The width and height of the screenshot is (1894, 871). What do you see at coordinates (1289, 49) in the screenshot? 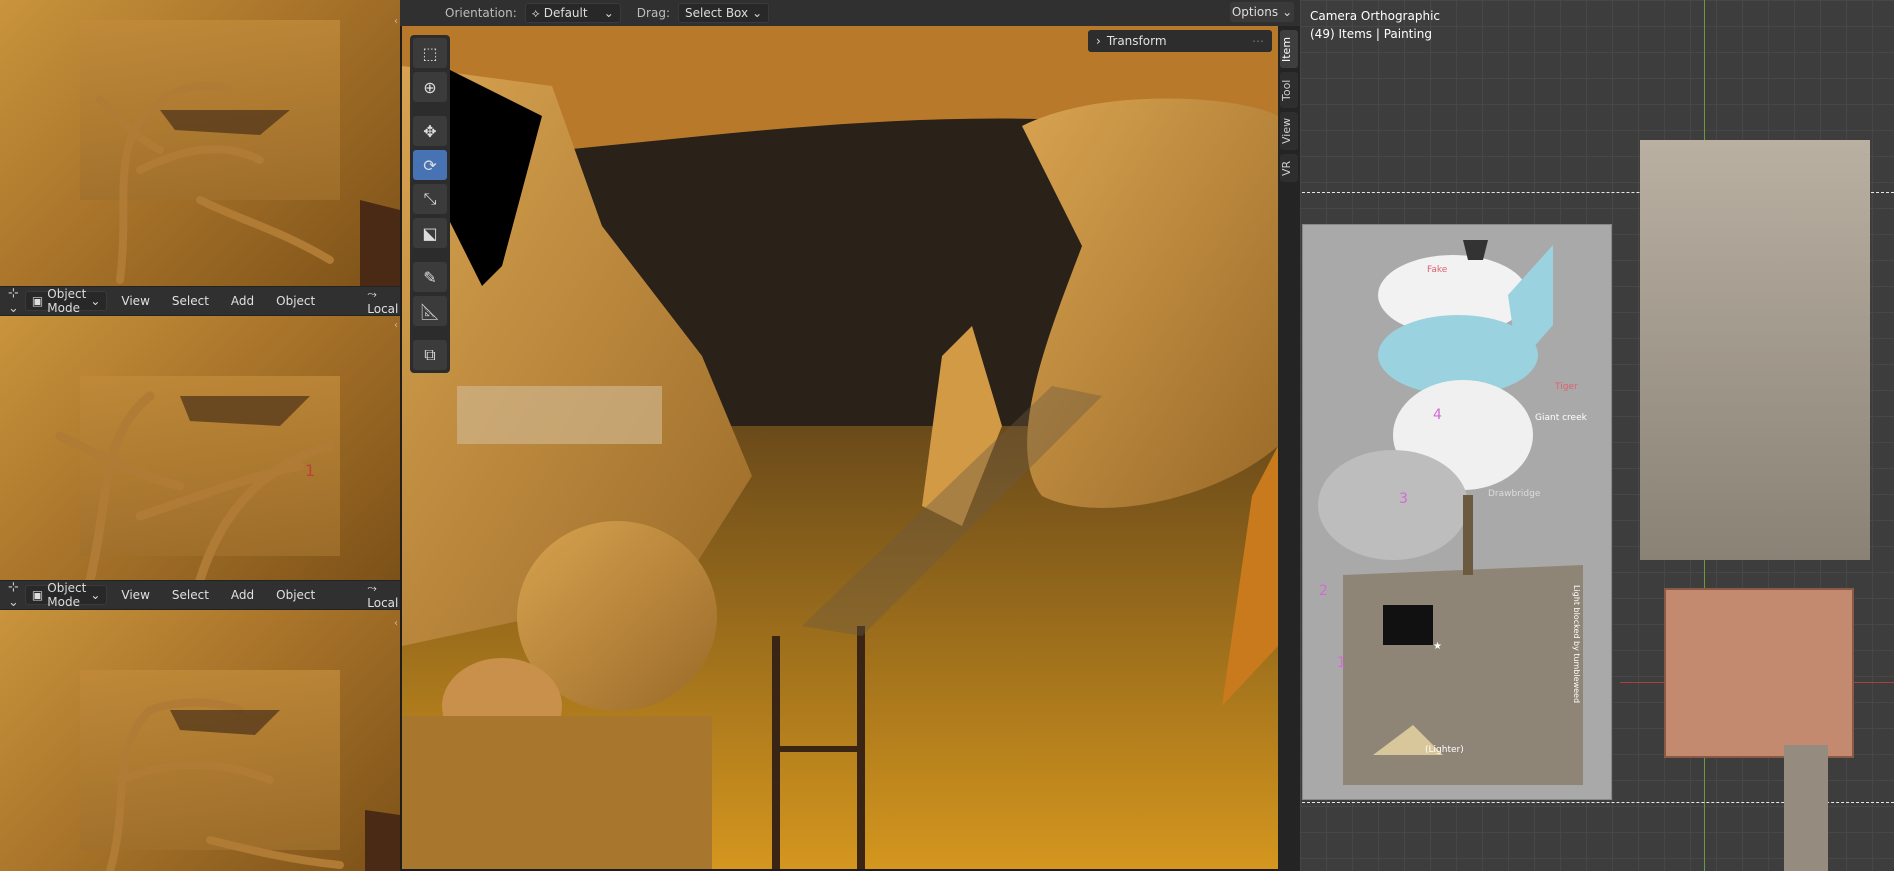
I see `tab-item: Item` at bounding box center [1289, 49].